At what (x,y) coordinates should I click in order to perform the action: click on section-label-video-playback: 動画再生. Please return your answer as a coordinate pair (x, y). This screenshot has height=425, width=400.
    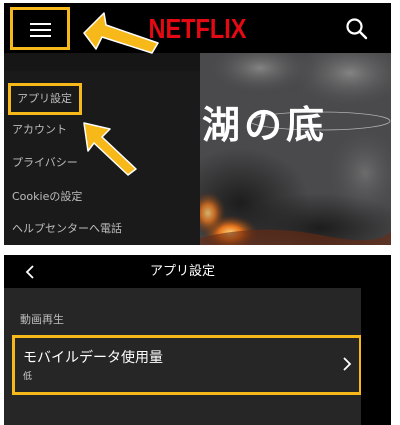
    Looking at the image, I should click on (42, 319).